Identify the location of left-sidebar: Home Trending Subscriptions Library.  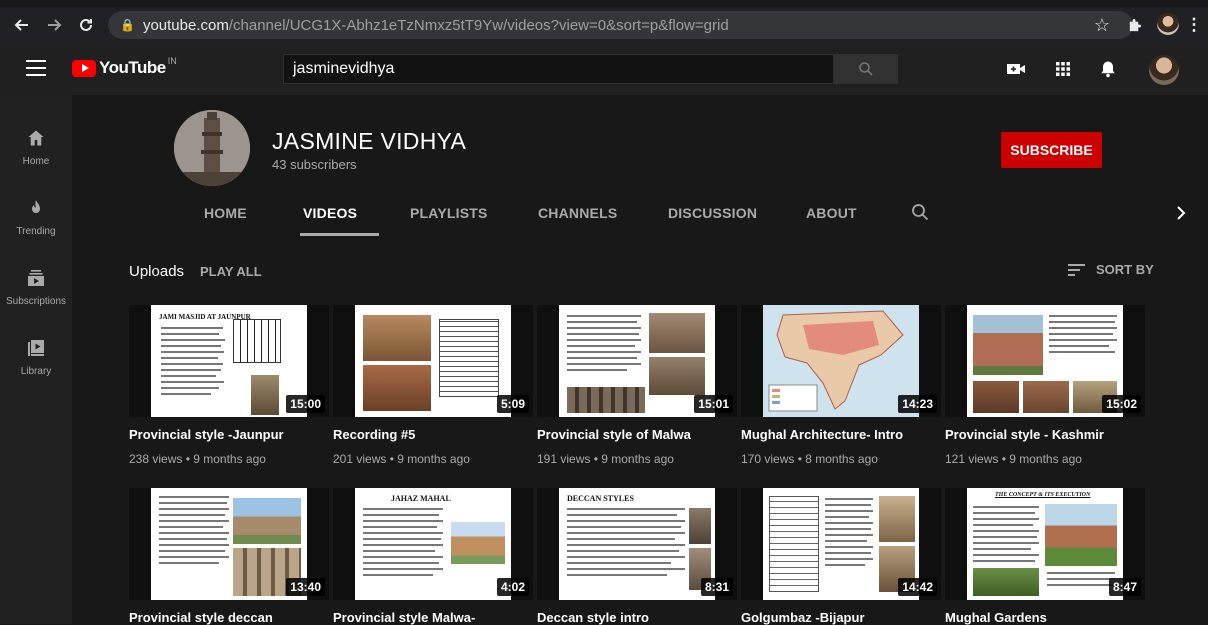
(36, 359).